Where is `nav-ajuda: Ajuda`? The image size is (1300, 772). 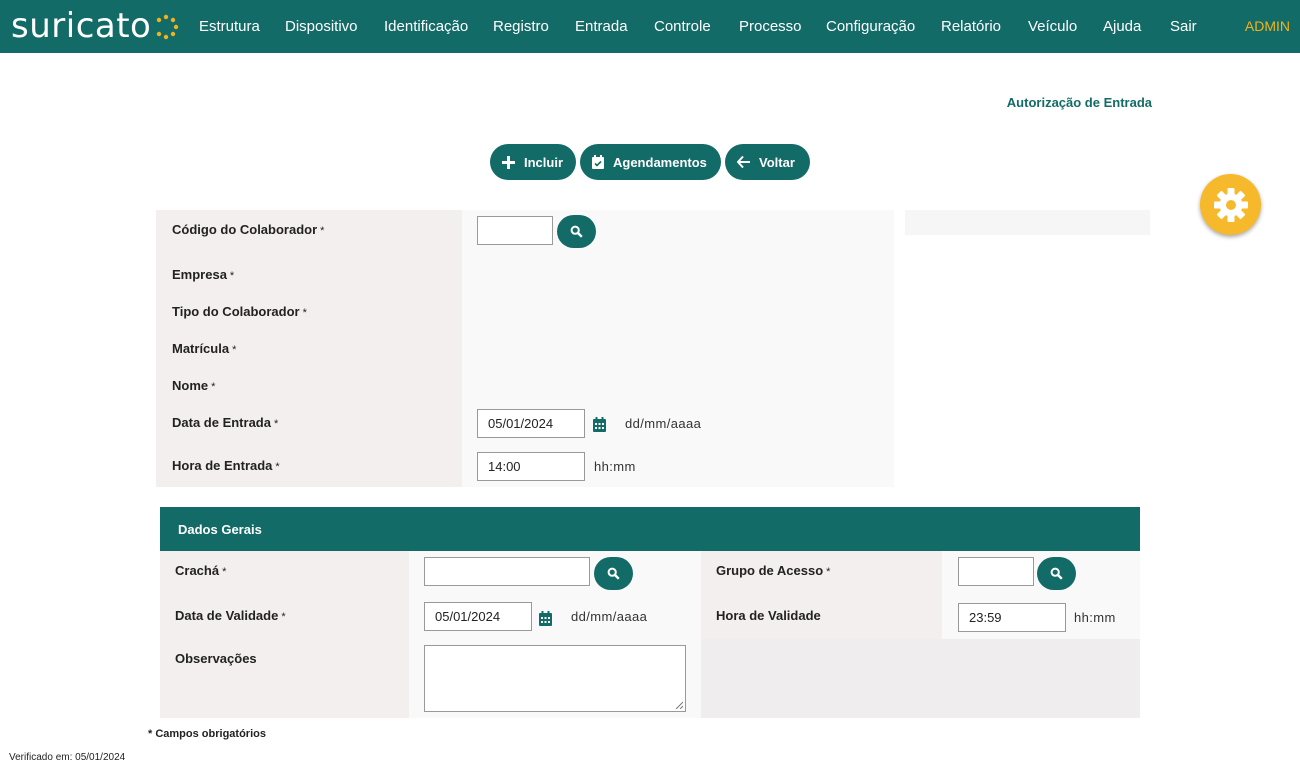
nav-ajuda: Ajuda is located at coordinates (1122, 26).